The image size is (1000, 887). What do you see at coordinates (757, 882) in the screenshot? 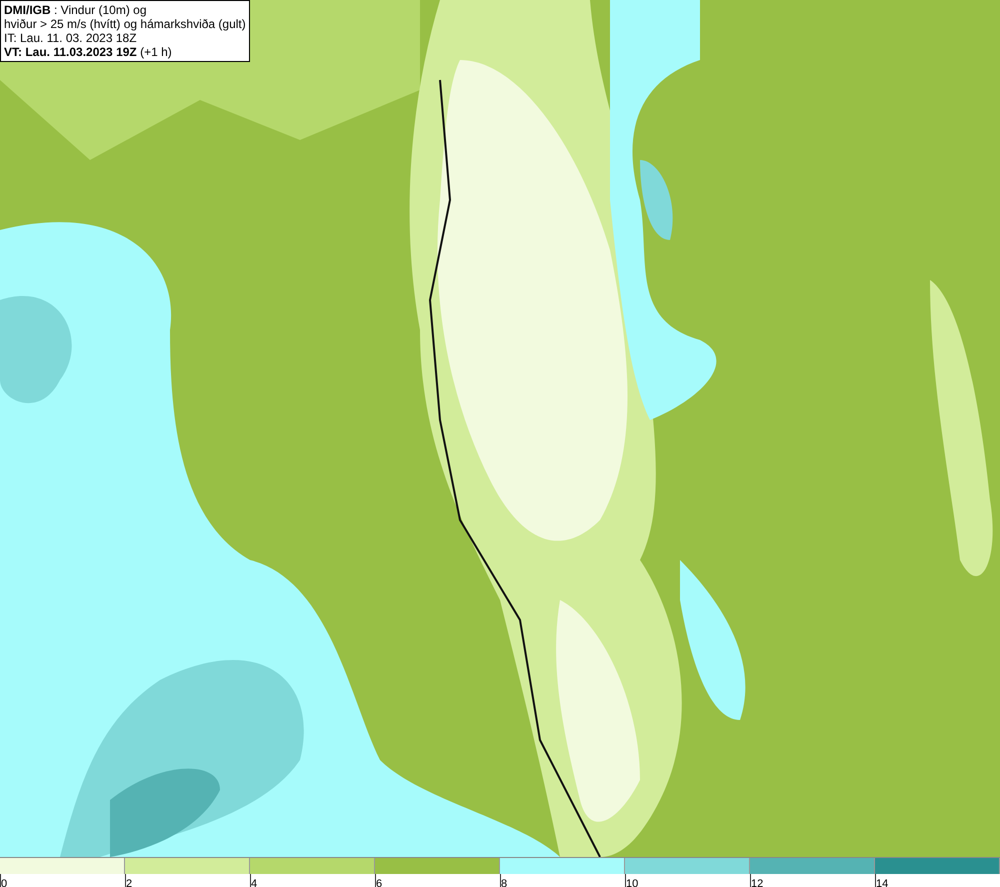
I see `legend-tick-label: 12` at bounding box center [757, 882].